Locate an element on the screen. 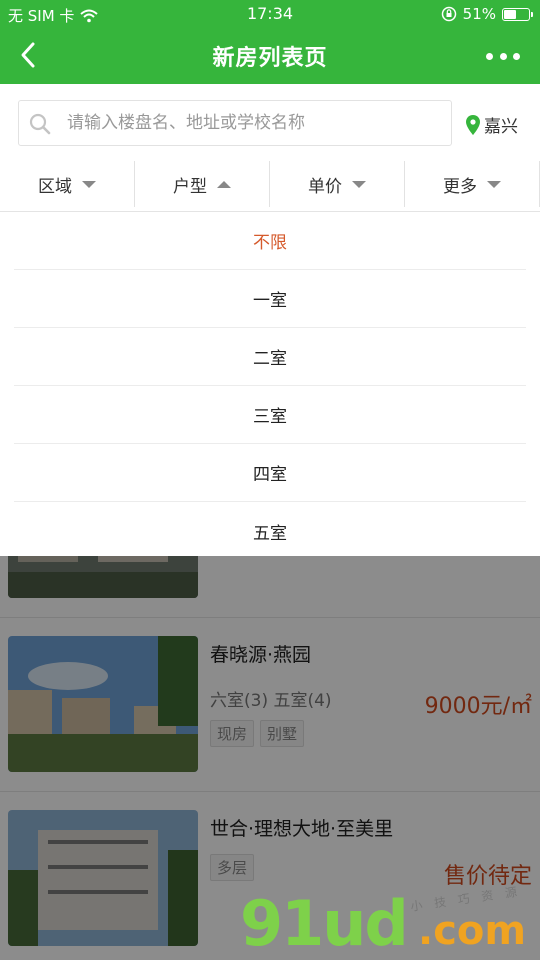  rotation-lock-icon is located at coordinates (448, 14).